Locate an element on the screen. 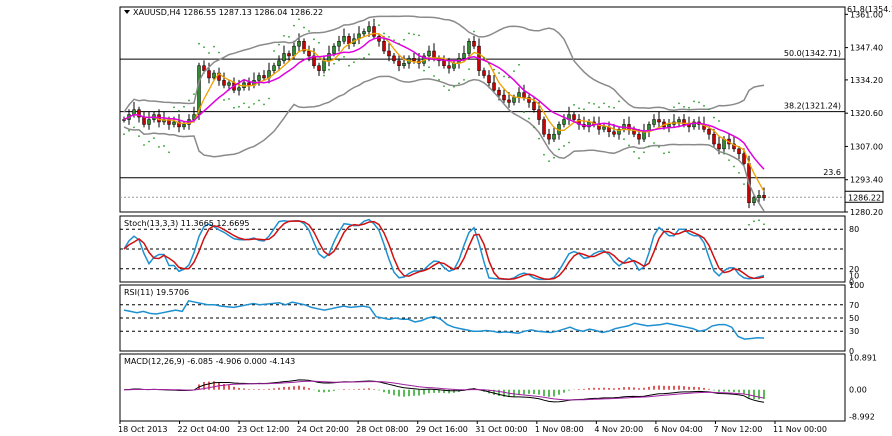 The width and height of the screenshot is (892, 436). fib-label: 50.0(1342.71) is located at coordinates (812, 53).